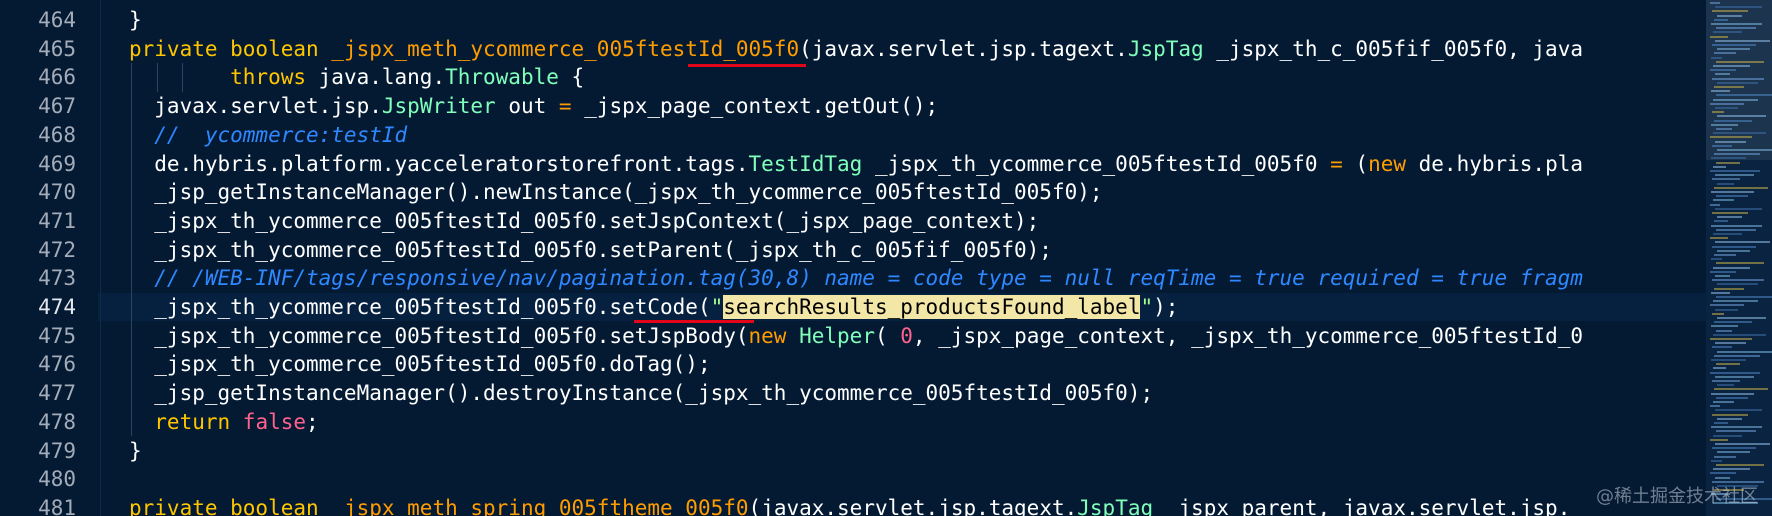  Describe the element at coordinates (38, 422) in the screenshot. I see `line-number: 478` at that location.